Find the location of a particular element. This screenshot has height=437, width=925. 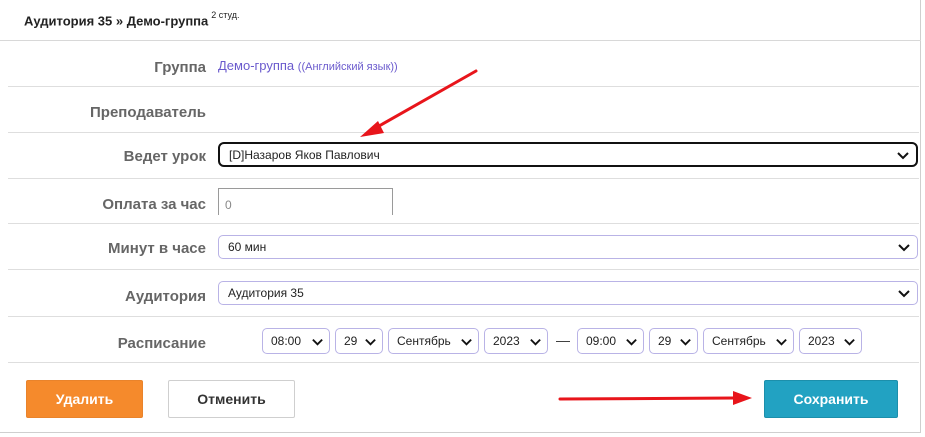

minutes-per-hour-value: 60 мин is located at coordinates (247, 247).